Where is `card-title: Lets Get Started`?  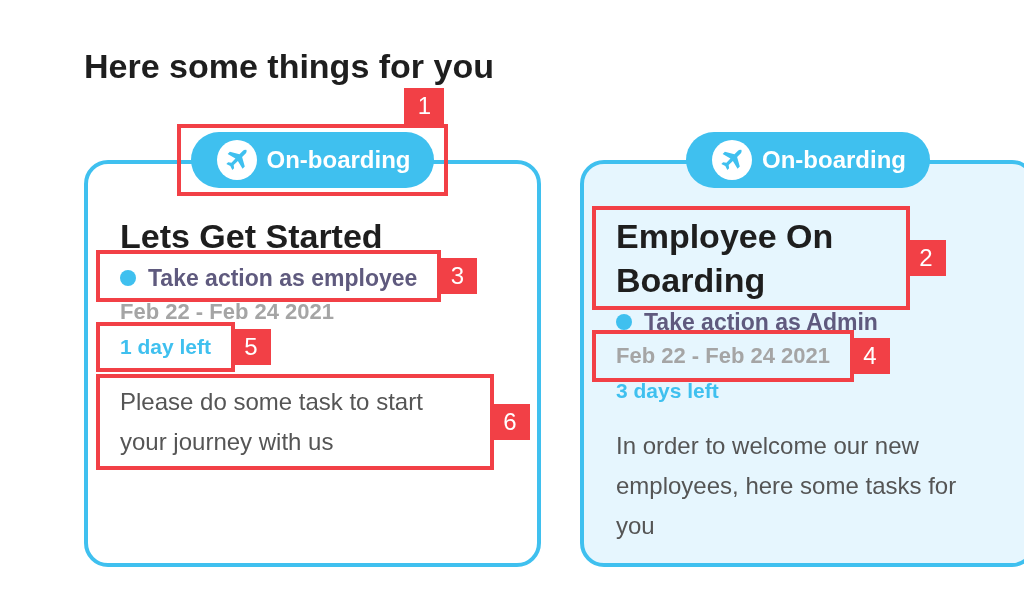
card-title: Lets Get Started is located at coordinates (251, 236).